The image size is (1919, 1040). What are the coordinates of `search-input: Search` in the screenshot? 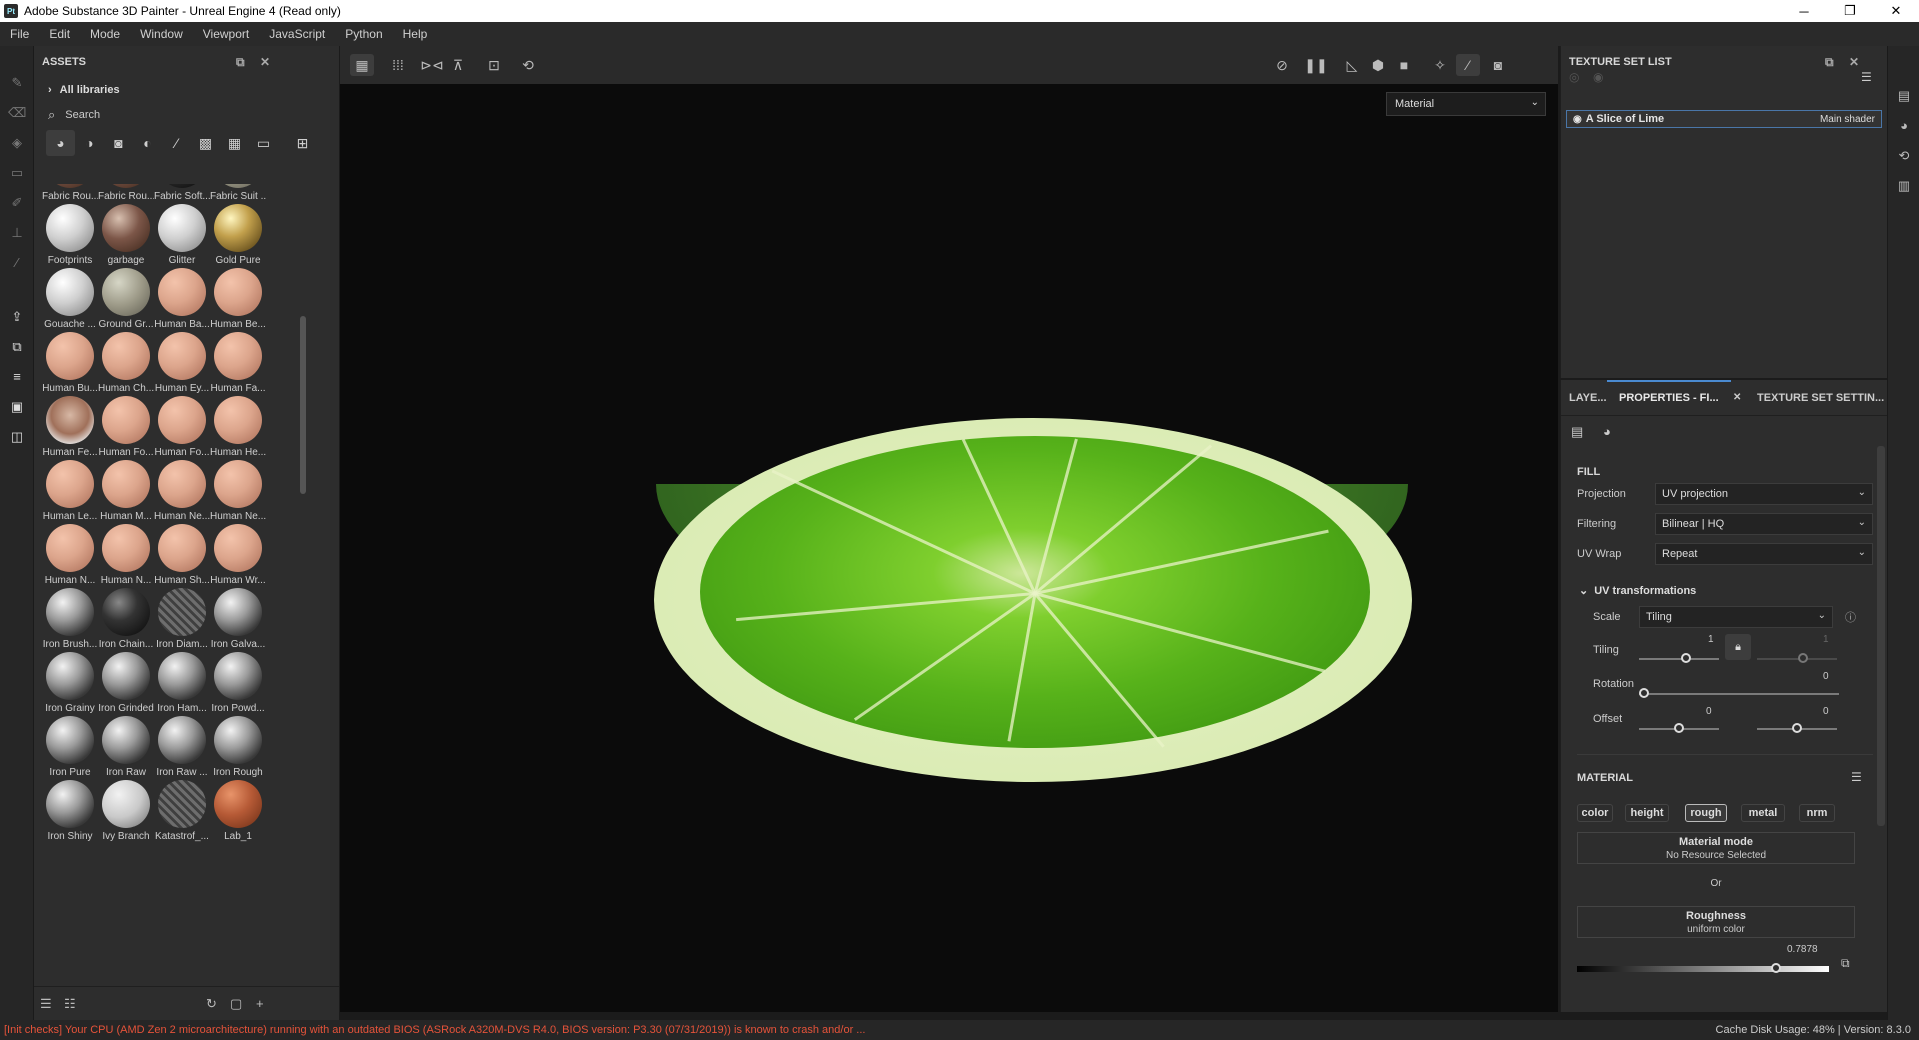 It's located at (82, 115).